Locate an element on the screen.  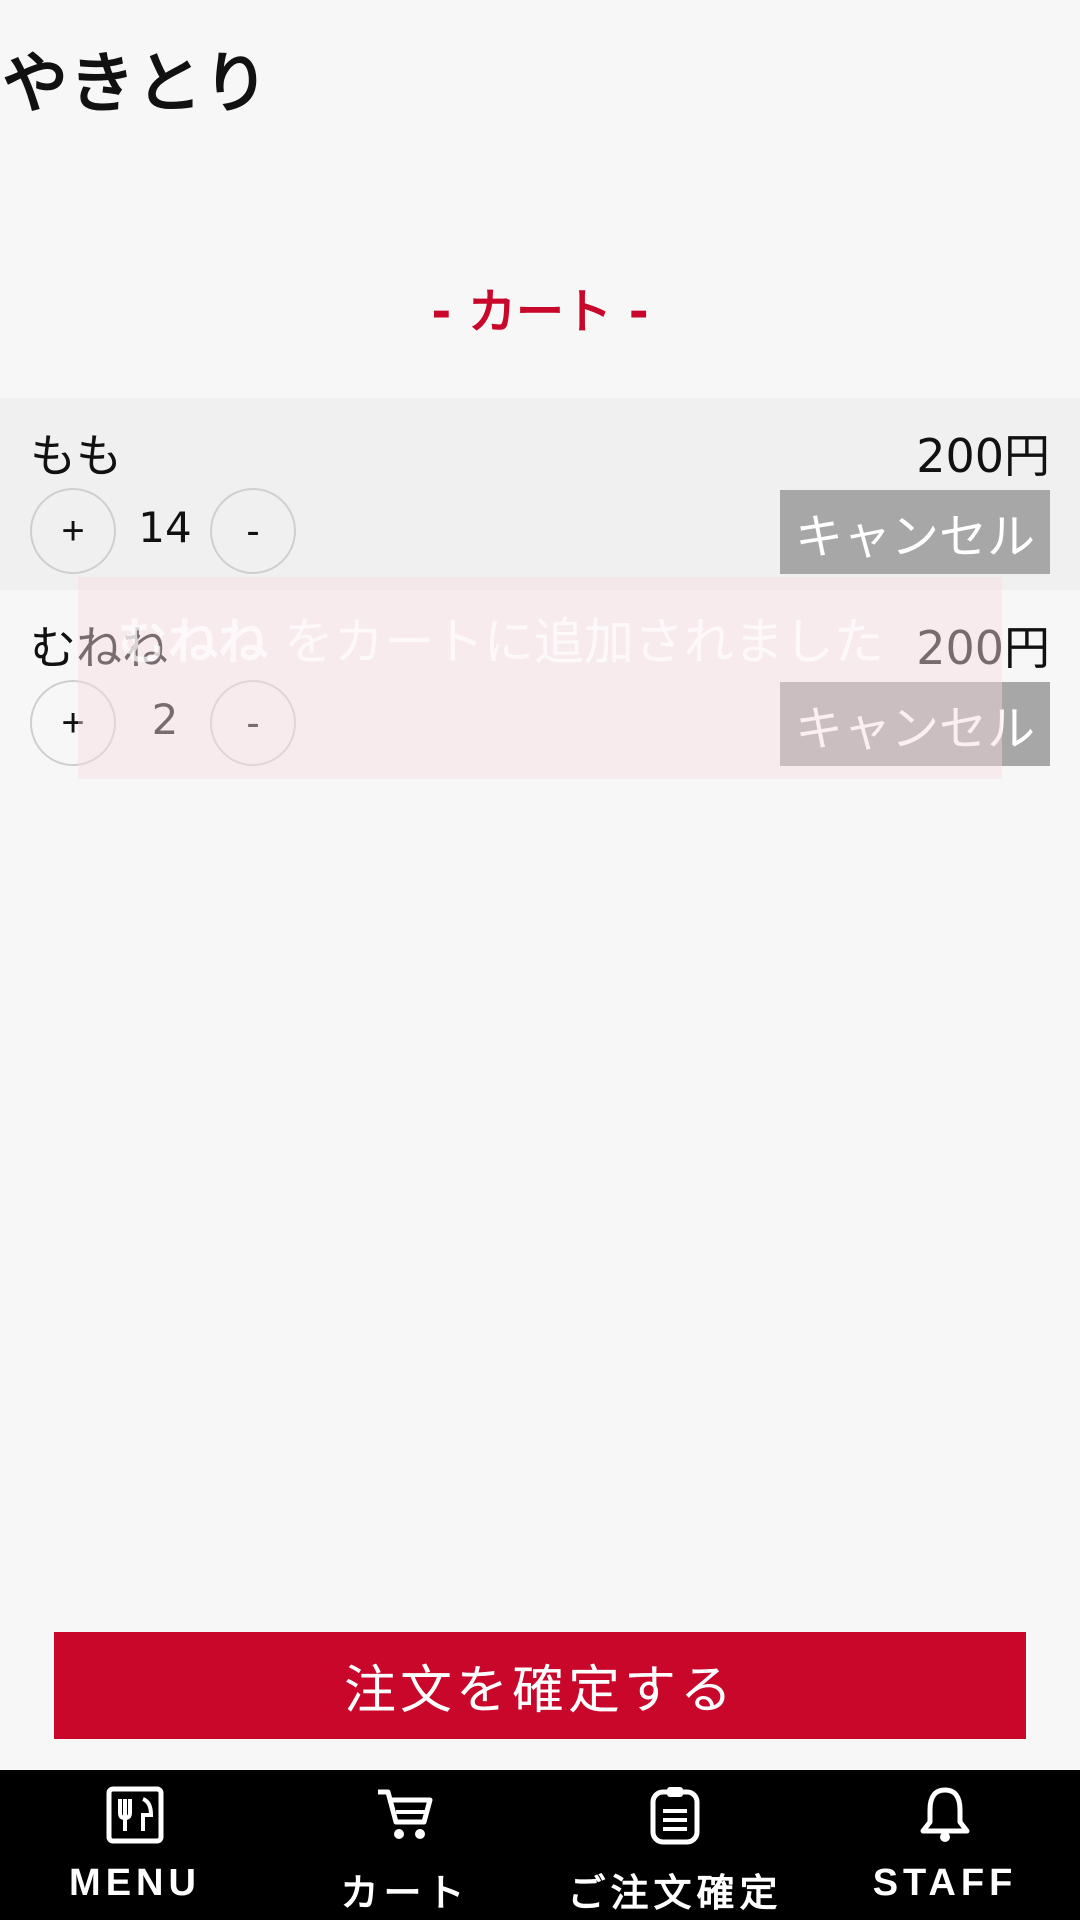
item-name: むねね is located at coordinates (99, 648).